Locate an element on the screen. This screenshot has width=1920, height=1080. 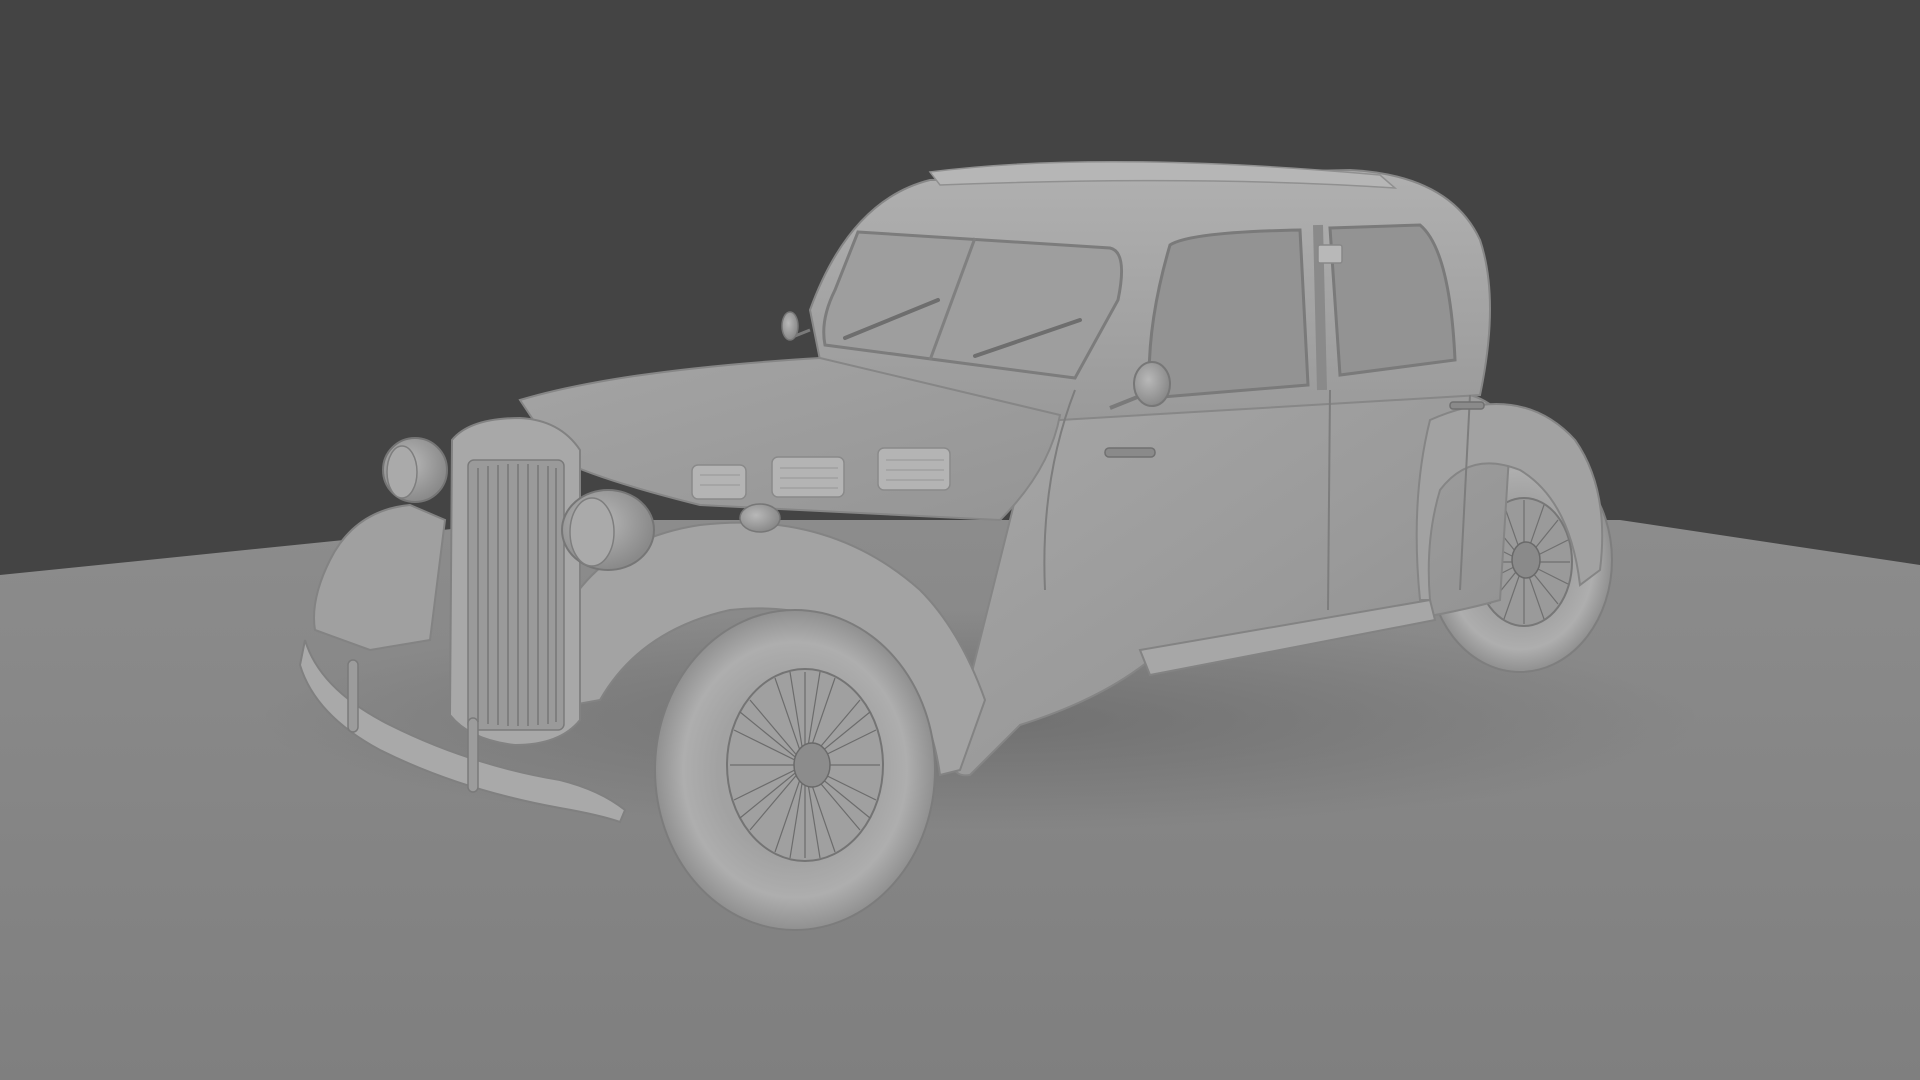
front-door-handle is located at coordinates (1130, 452).